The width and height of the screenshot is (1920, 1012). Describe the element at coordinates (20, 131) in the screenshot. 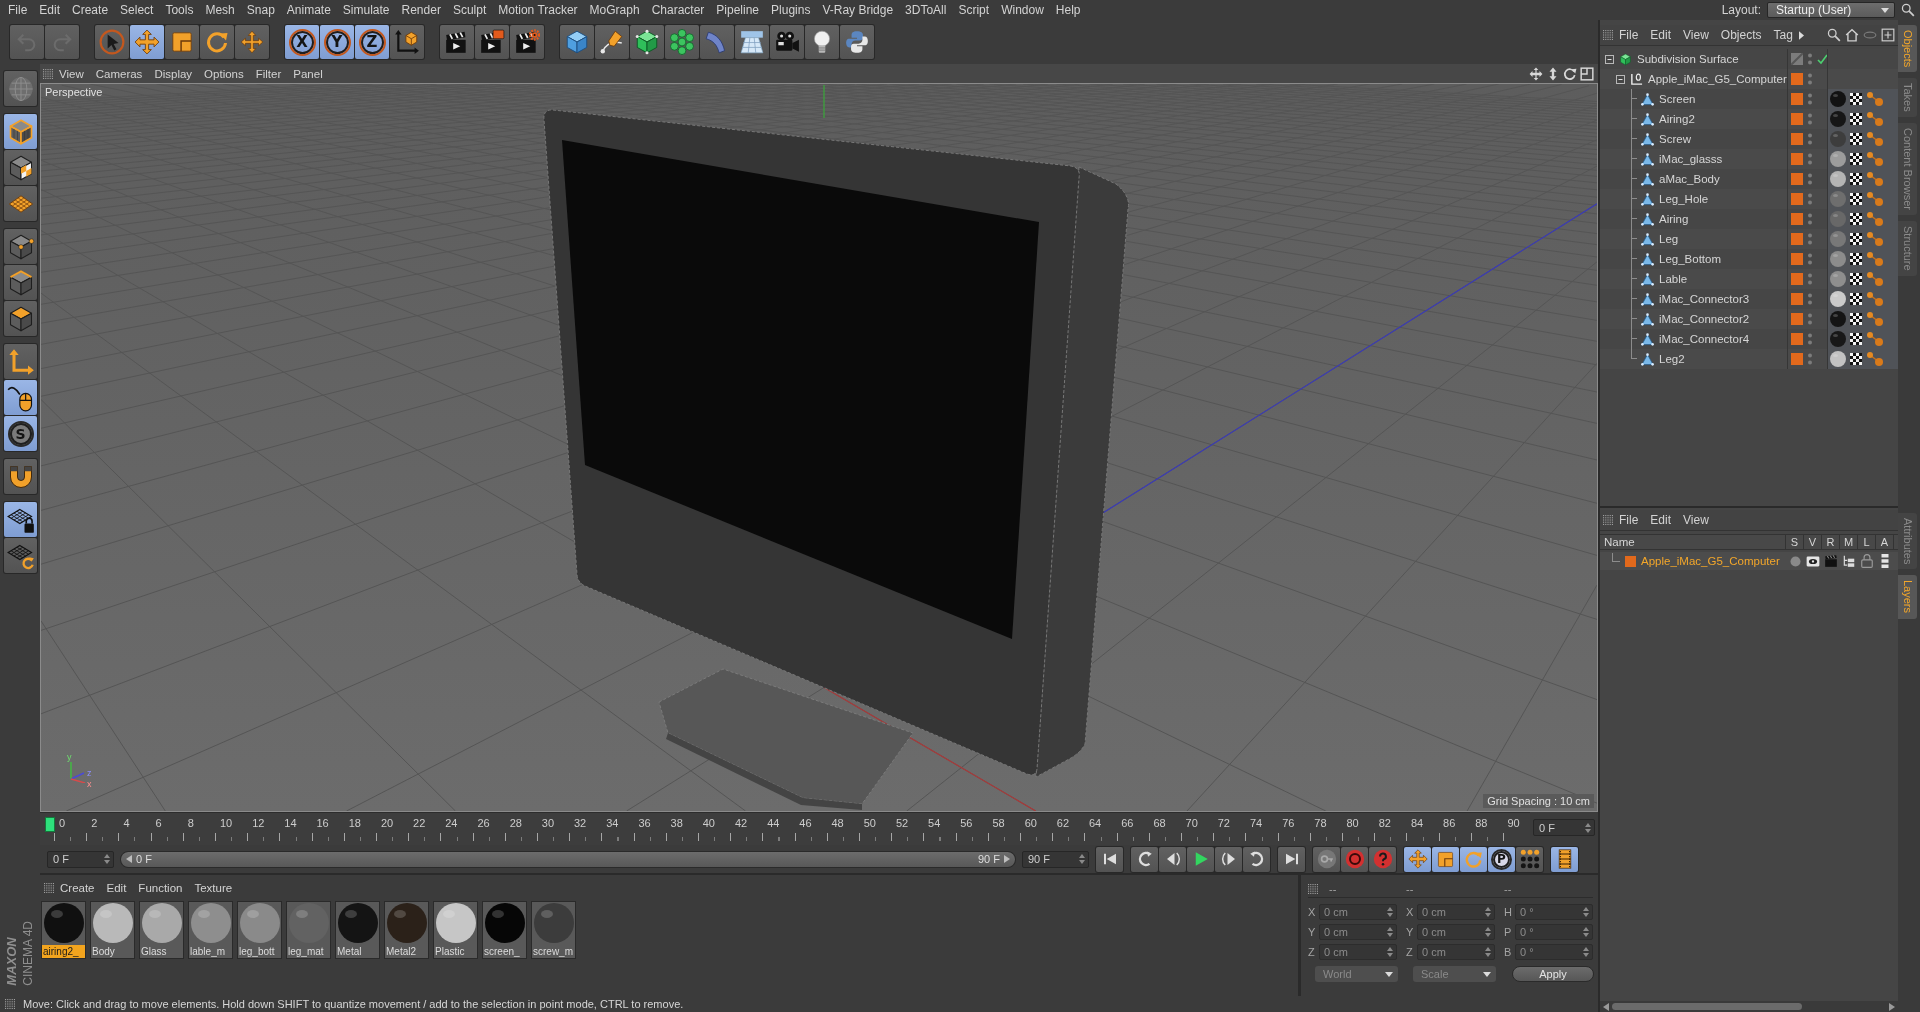

I see `model-mode-button` at that location.